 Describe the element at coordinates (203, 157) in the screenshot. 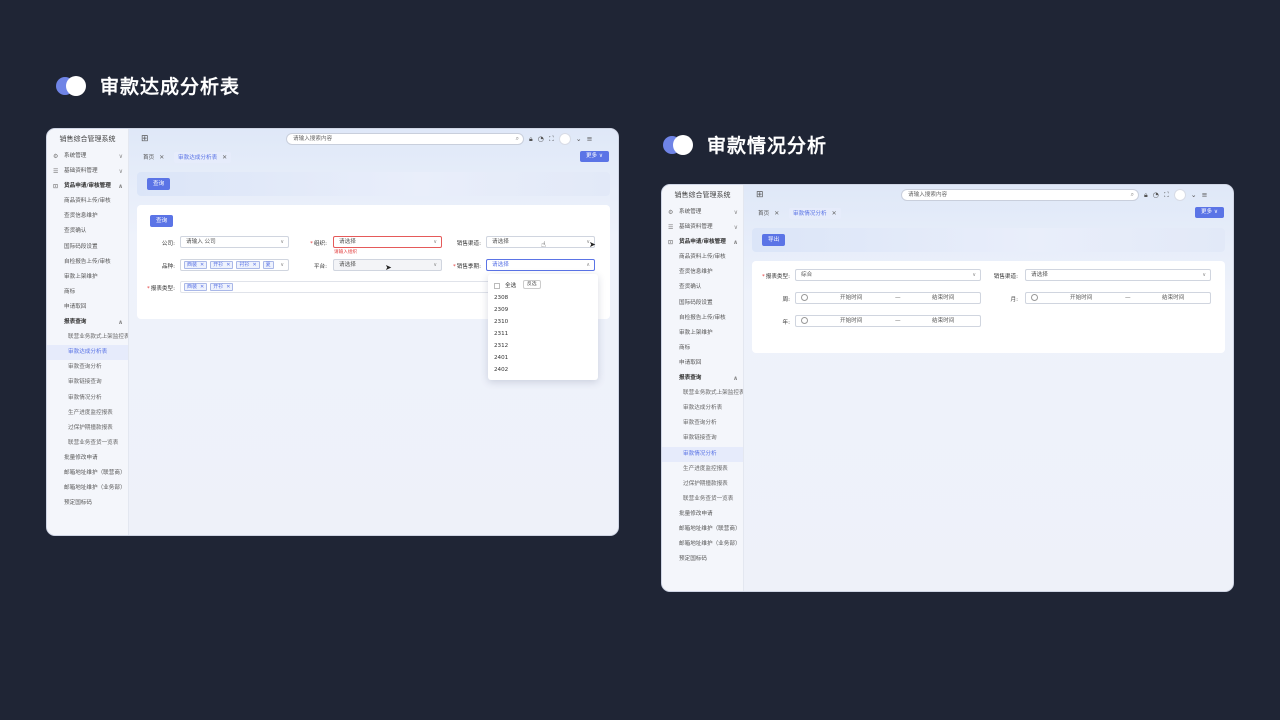

I see `tab-active: 审款达成分析表 ✕` at that location.